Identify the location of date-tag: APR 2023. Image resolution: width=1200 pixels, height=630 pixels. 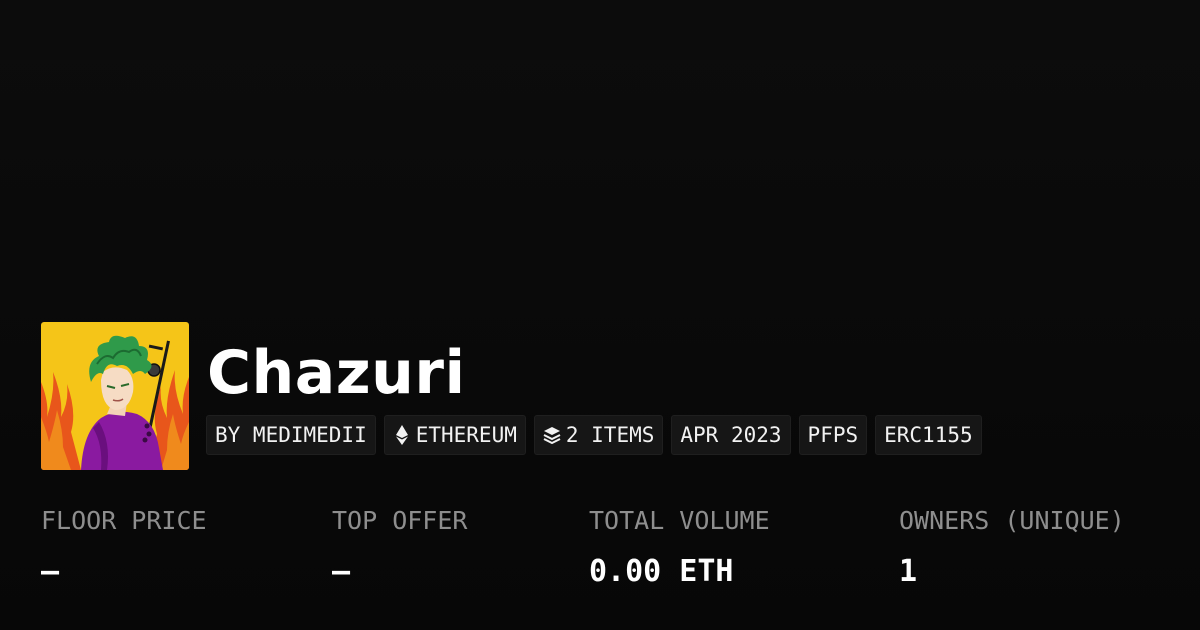
(731, 435).